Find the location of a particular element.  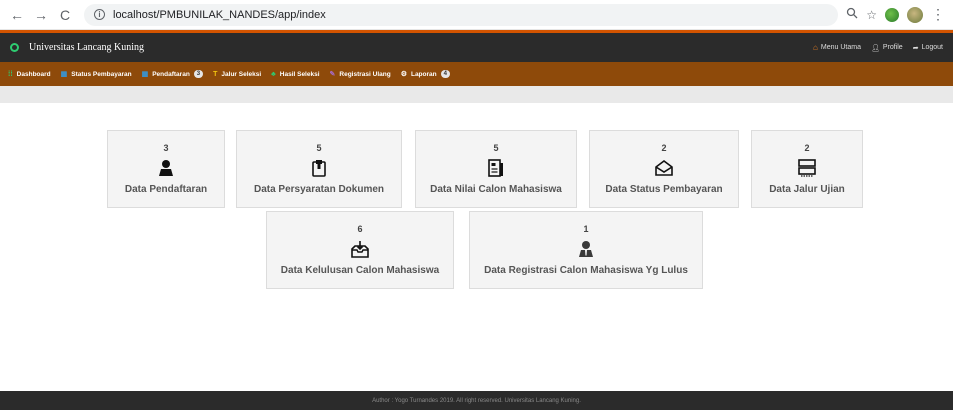

home-icon: ⌂ is located at coordinates (815, 47).